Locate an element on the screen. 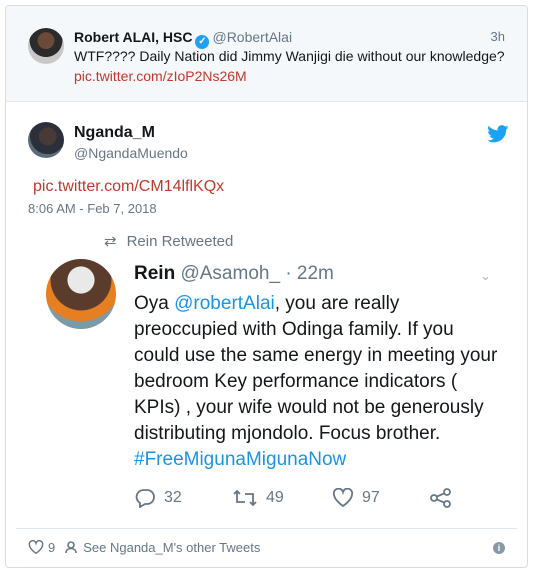 This screenshot has width=533, height=573. divider is located at coordinates (266, 528).